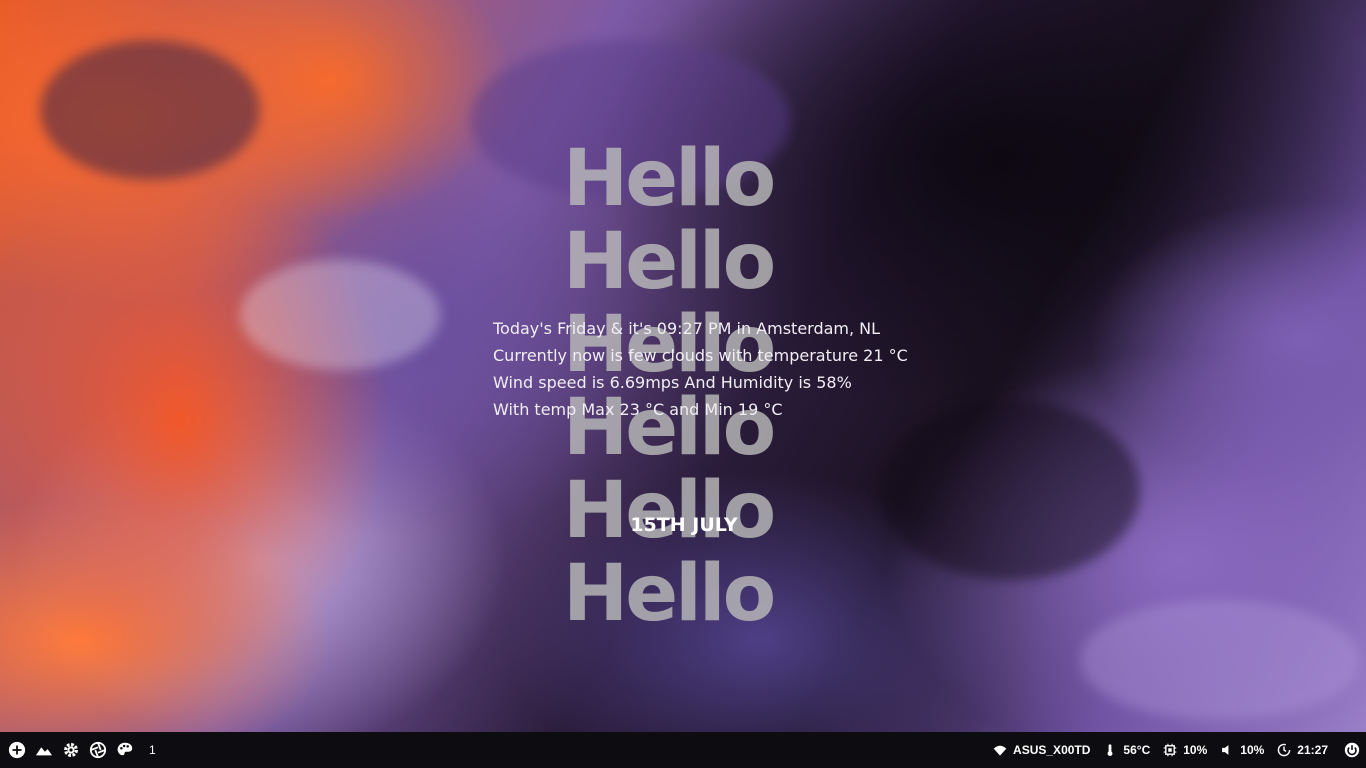 This screenshot has height=768, width=1366. I want to click on weather-line-minmax: With temp Max 23 °C and Min 19 °C, so click(638, 409).